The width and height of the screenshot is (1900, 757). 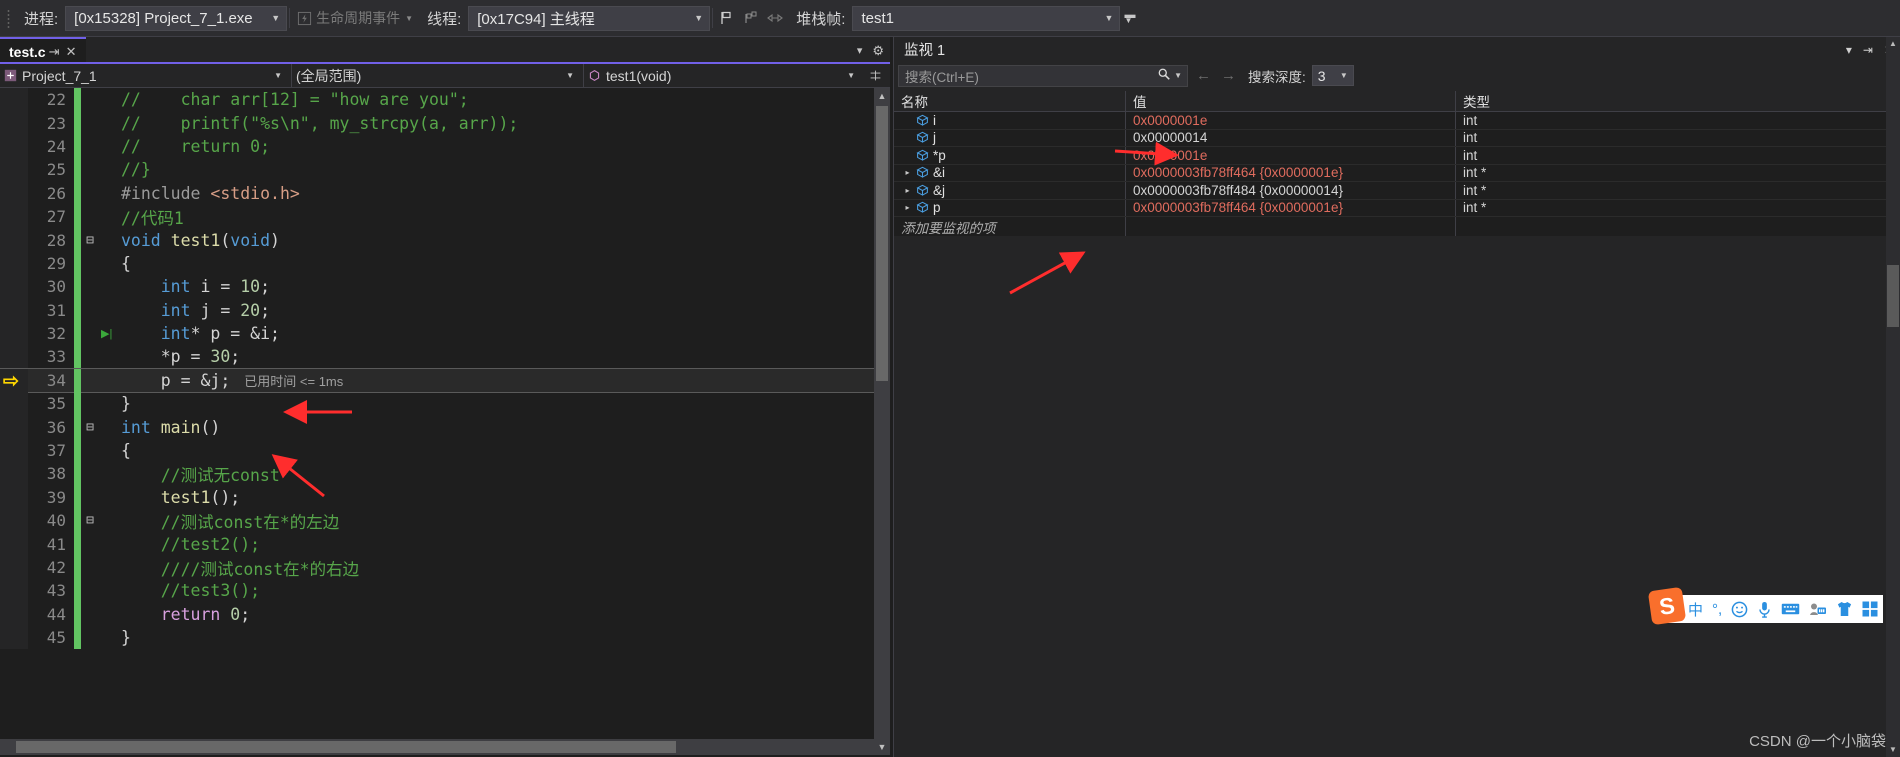 What do you see at coordinates (1010, 137) in the screenshot?
I see `watch-name-cell: j` at bounding box center [1010, 137].